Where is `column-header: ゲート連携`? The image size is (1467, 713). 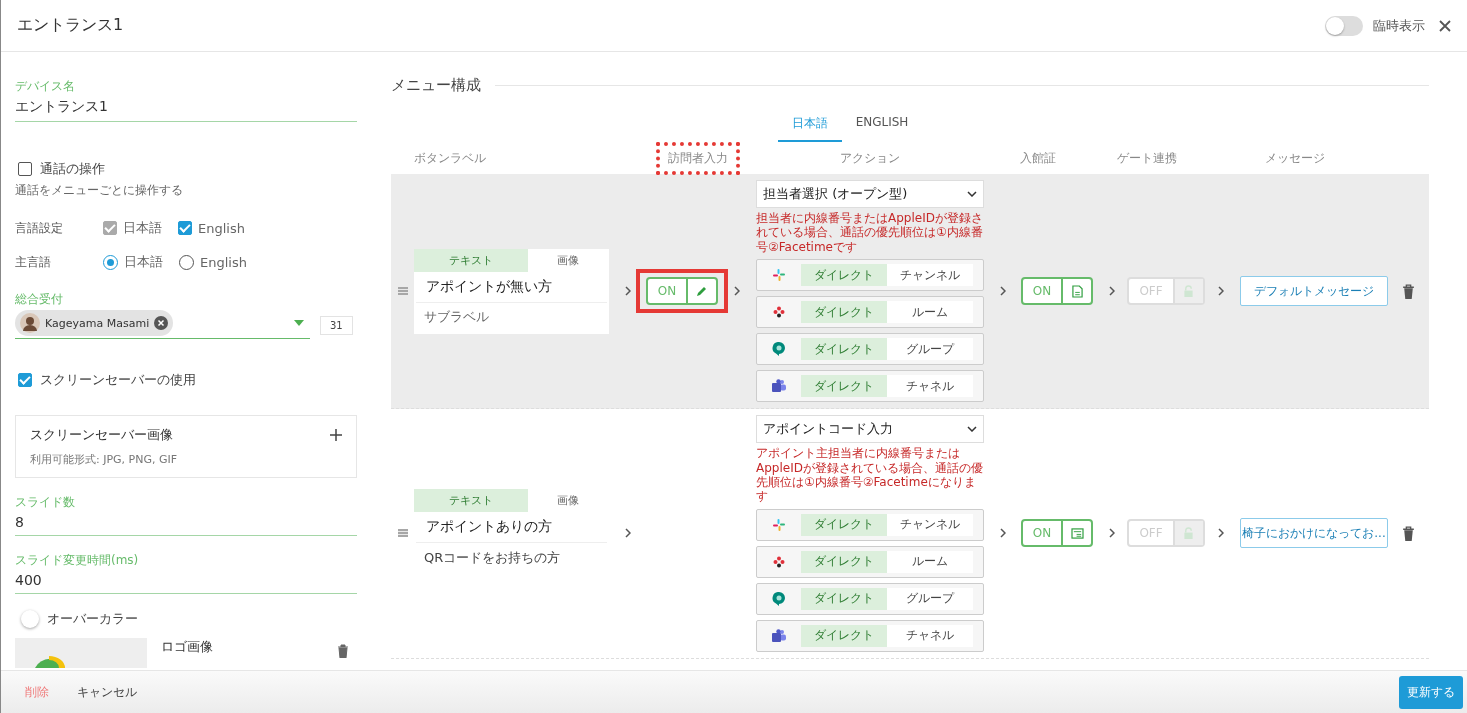
column-header: ゲート連携 is located at coordinates (1146, 158).